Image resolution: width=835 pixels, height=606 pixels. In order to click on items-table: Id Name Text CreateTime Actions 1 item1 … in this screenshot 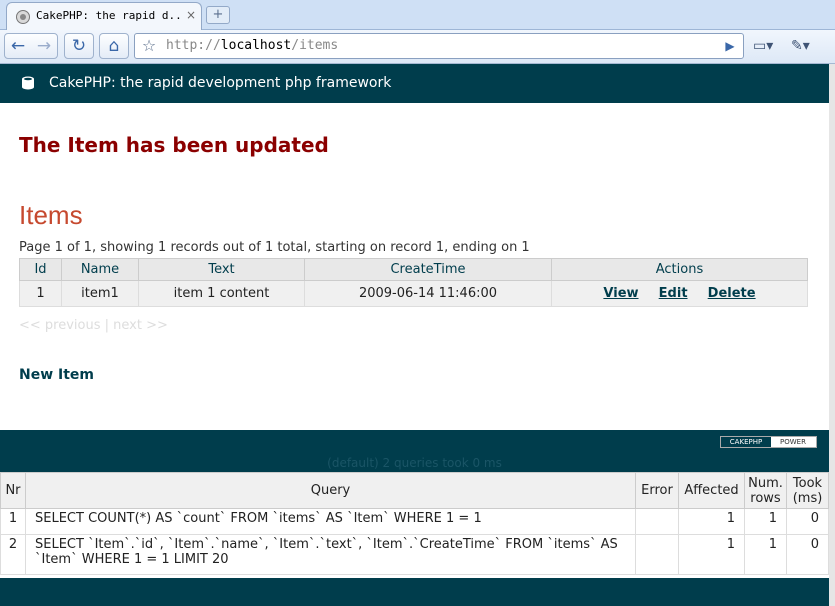, I will do `click(413, 282)`.